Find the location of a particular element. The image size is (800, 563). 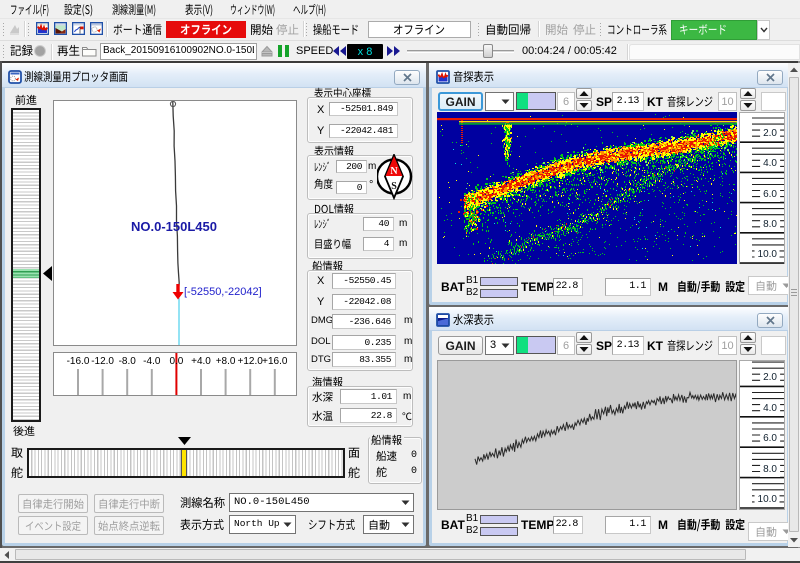

svg-text: N is located at coordinates (394, 171).